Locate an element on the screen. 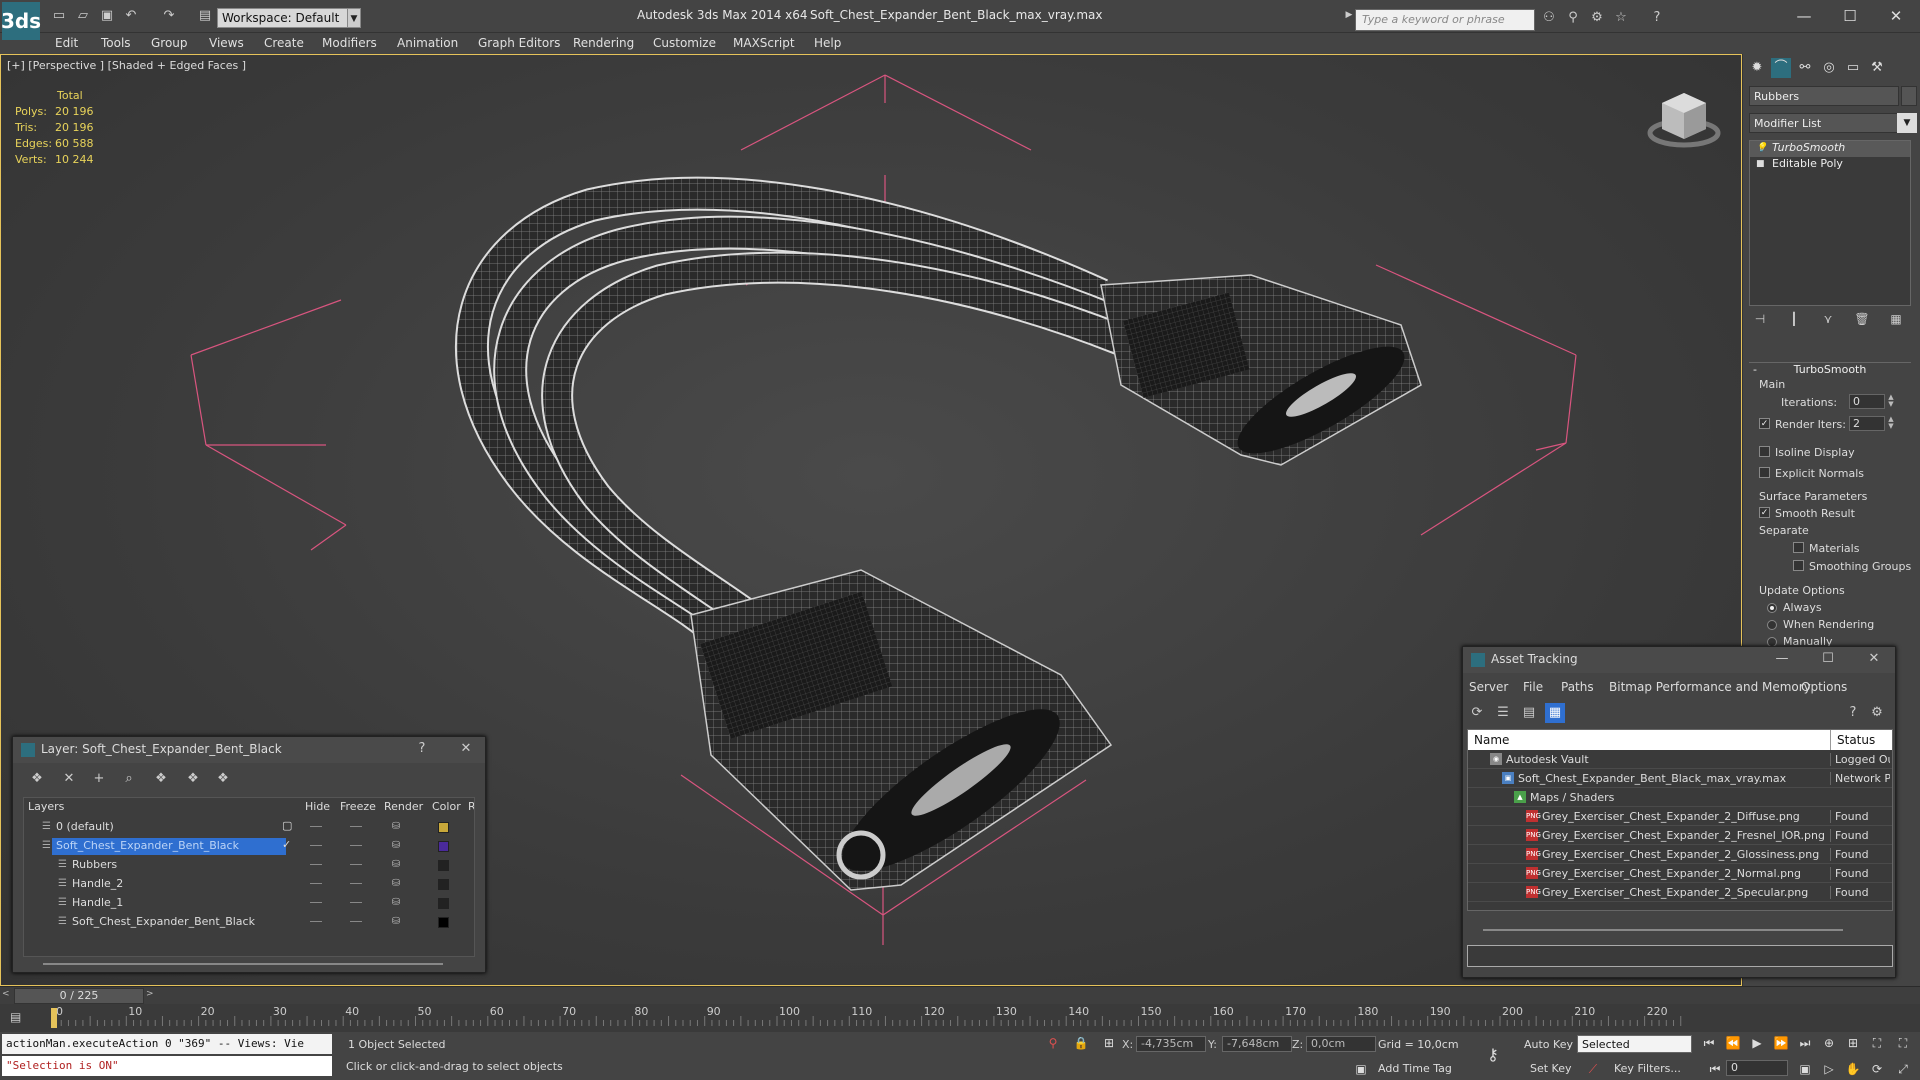  next-frame-icon: > is located at coordinates (150, 994).